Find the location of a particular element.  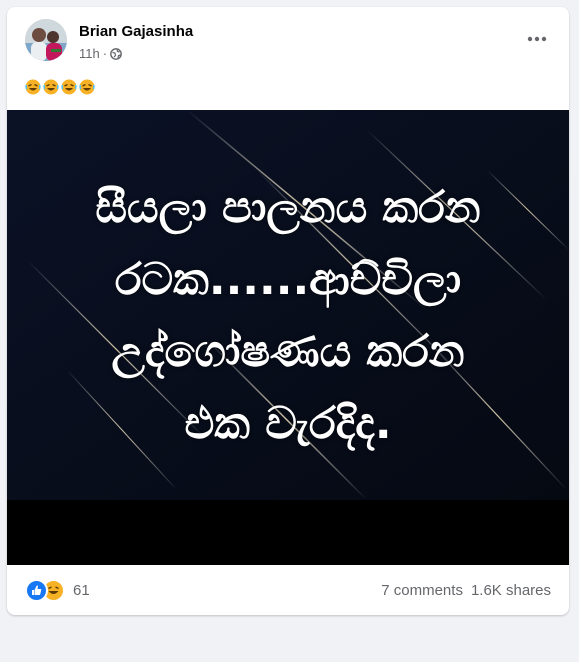

reactions-summary: 61 is located at coordinates (57, 590).